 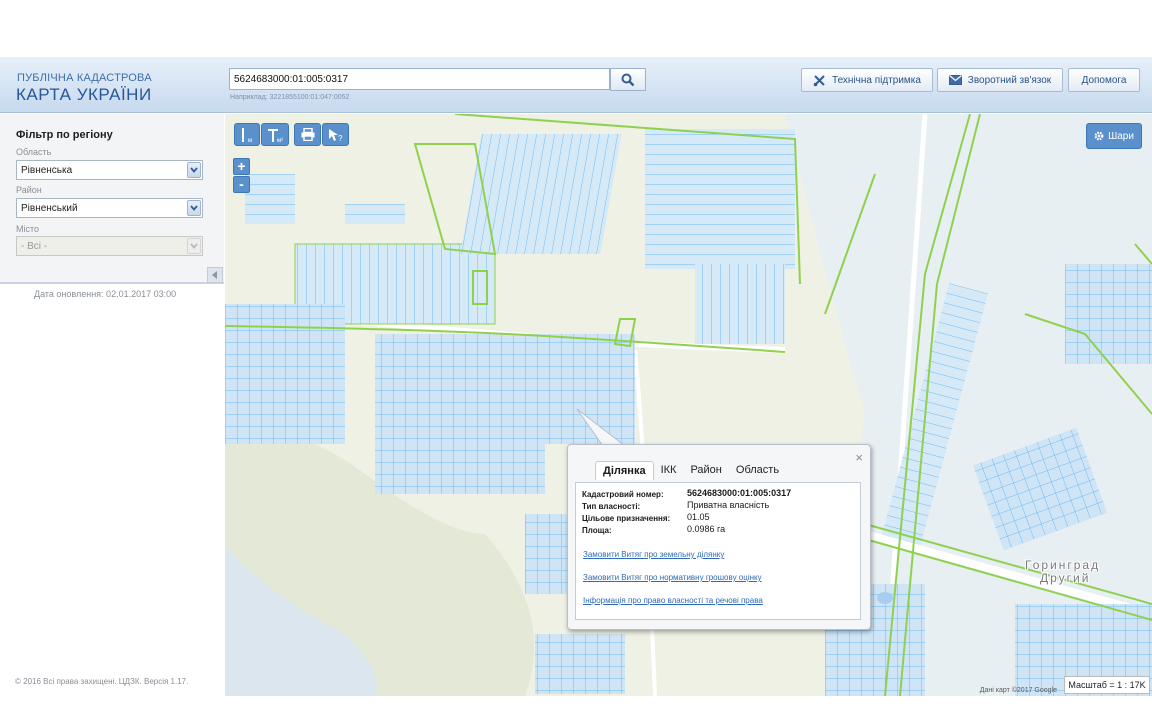 What do you see at coordinates (1099, 136) in the screenshot?
I see `gear-icon` at bounding box center [1099, 136].